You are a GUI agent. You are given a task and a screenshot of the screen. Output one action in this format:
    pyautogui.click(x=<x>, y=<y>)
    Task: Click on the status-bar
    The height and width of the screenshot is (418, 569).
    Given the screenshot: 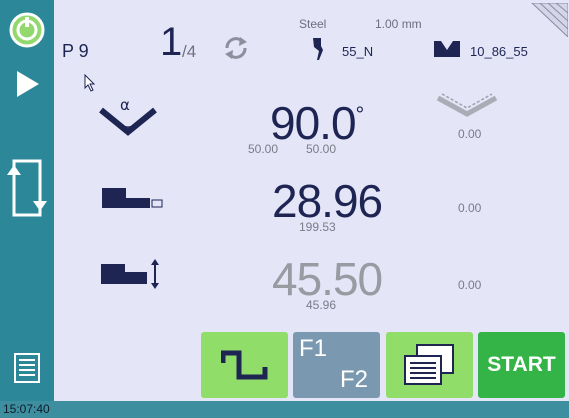 What is the action you would take?
    pyautogui.click(x=284, y=409)
    